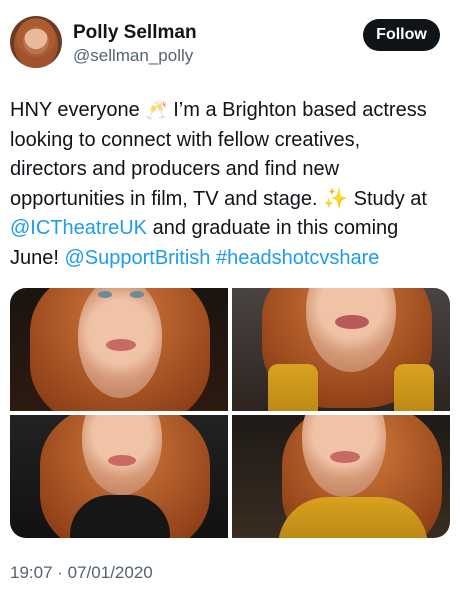 The image size is (460, 600). I want to click on tweet-timestamp: 19:07 · 07/01/2020, so click(81, 573).